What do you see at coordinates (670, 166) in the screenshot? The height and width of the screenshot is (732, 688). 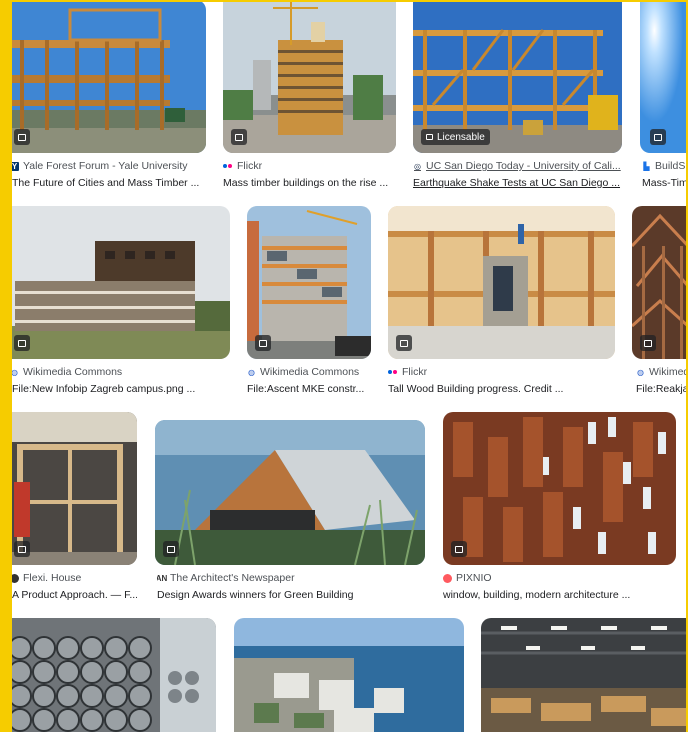 I see `source-label: BuildS` at bounding box center [670, 166].